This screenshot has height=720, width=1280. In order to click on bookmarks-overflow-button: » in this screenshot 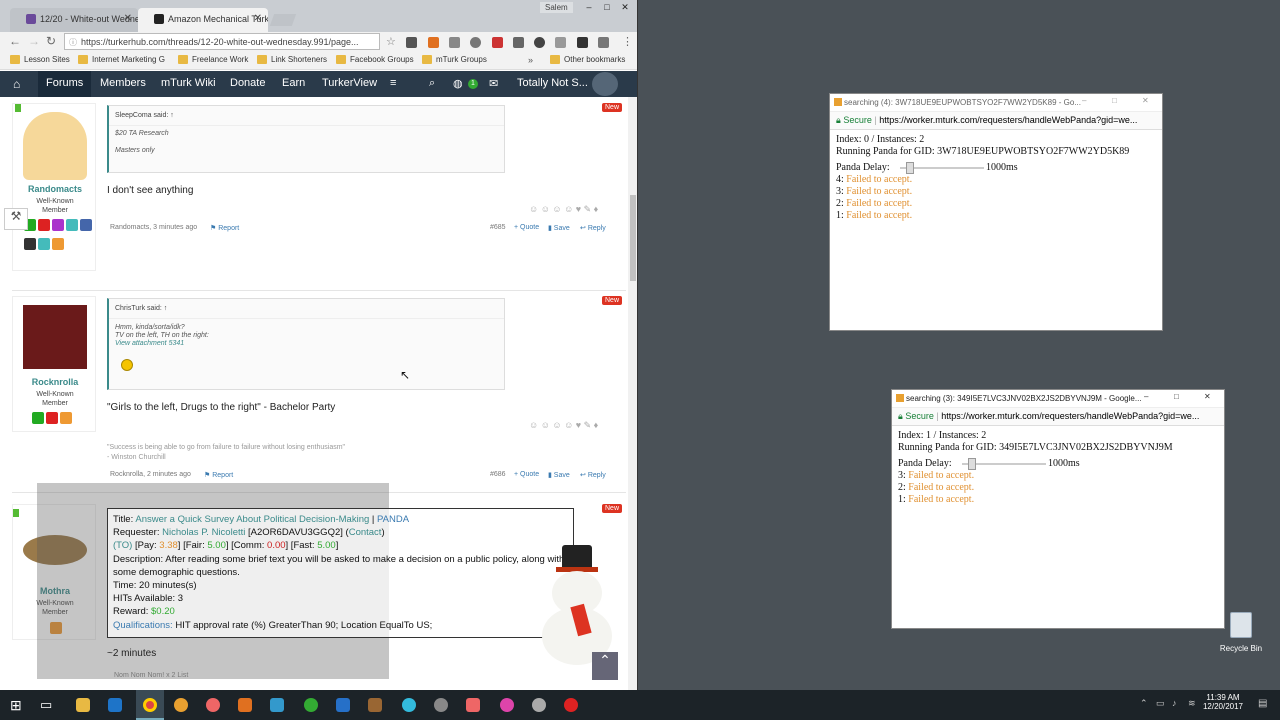, I will do `click(530, 60)`.